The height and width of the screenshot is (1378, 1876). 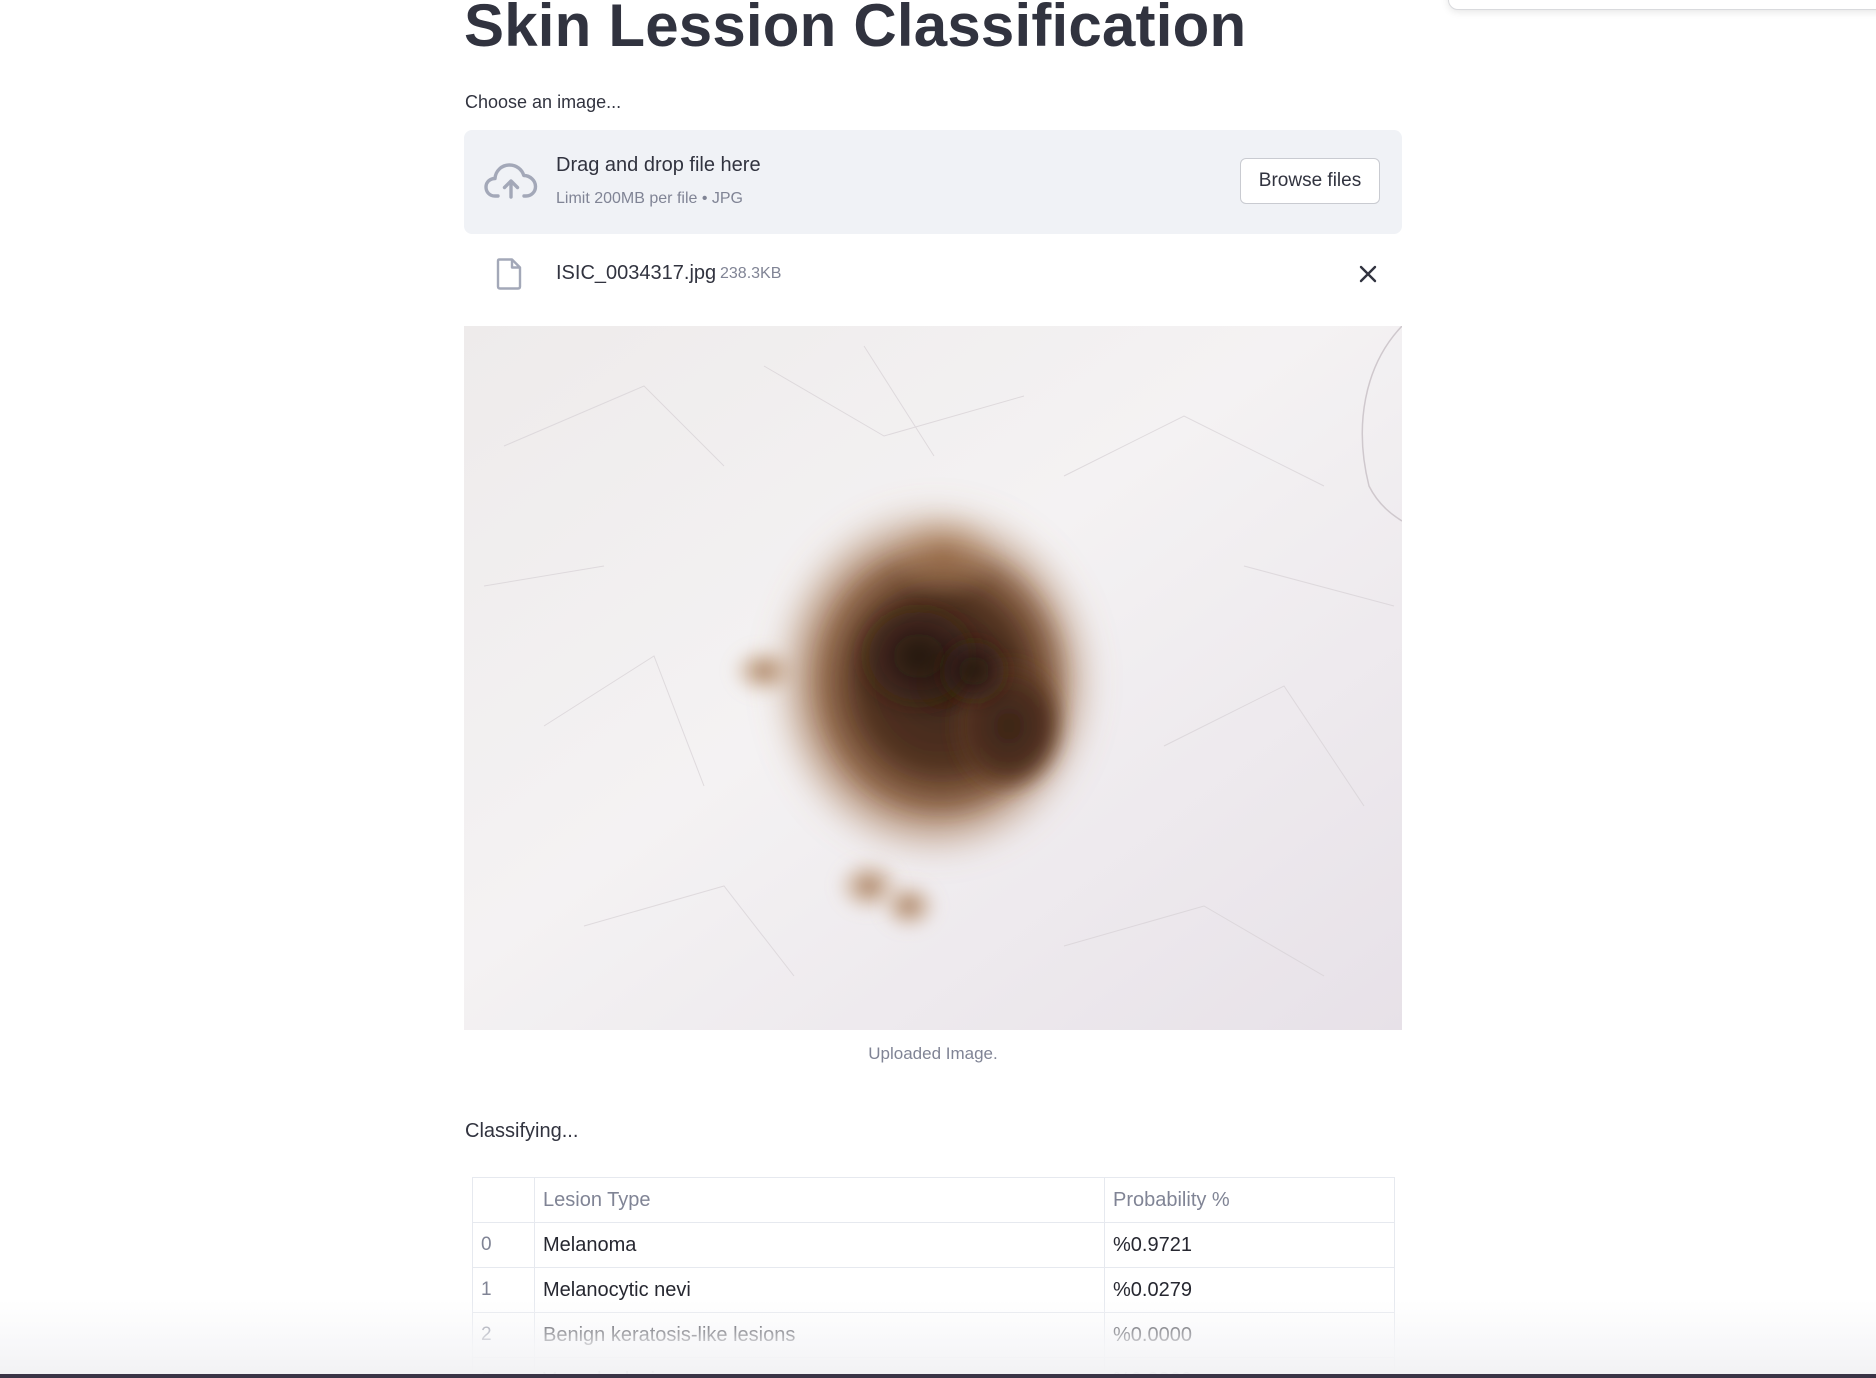 What do you see at coordinates (855, 29) in the screenshot?
I see `page-title: Skin Lession Classification` at bounding box center [855, 29].